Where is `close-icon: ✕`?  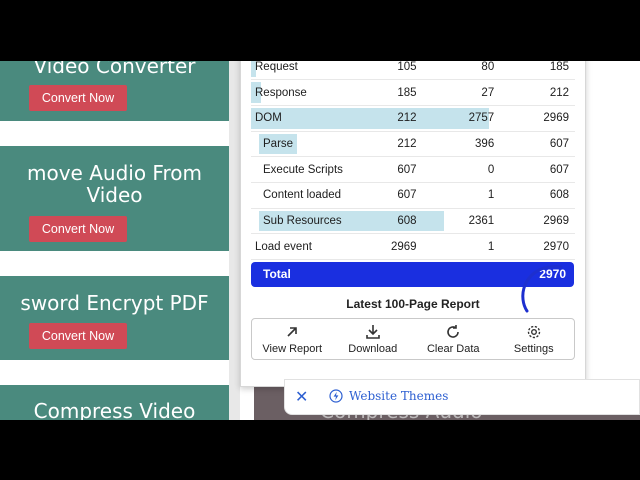
close-icon: ✕ is located at coordinates (301, 397).